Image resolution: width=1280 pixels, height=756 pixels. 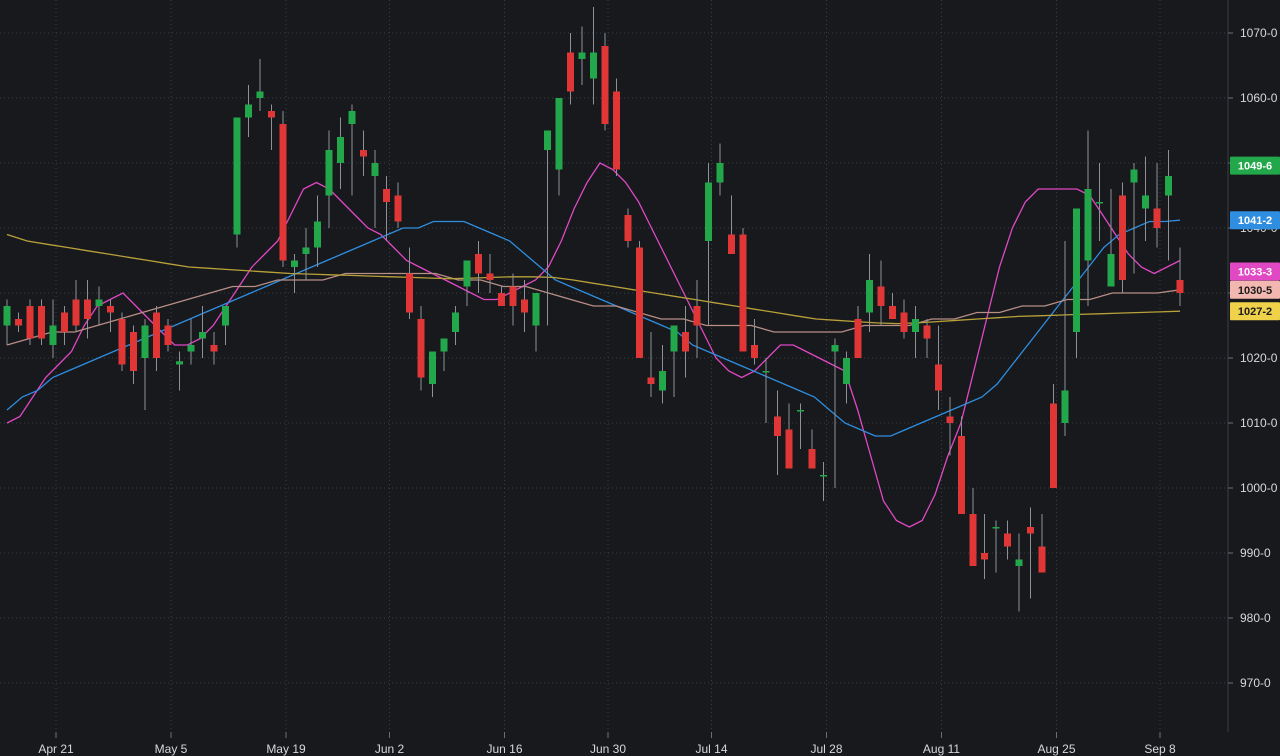 I want to click on x-tick-label: Aug 25, so click(x=1056, y=749).